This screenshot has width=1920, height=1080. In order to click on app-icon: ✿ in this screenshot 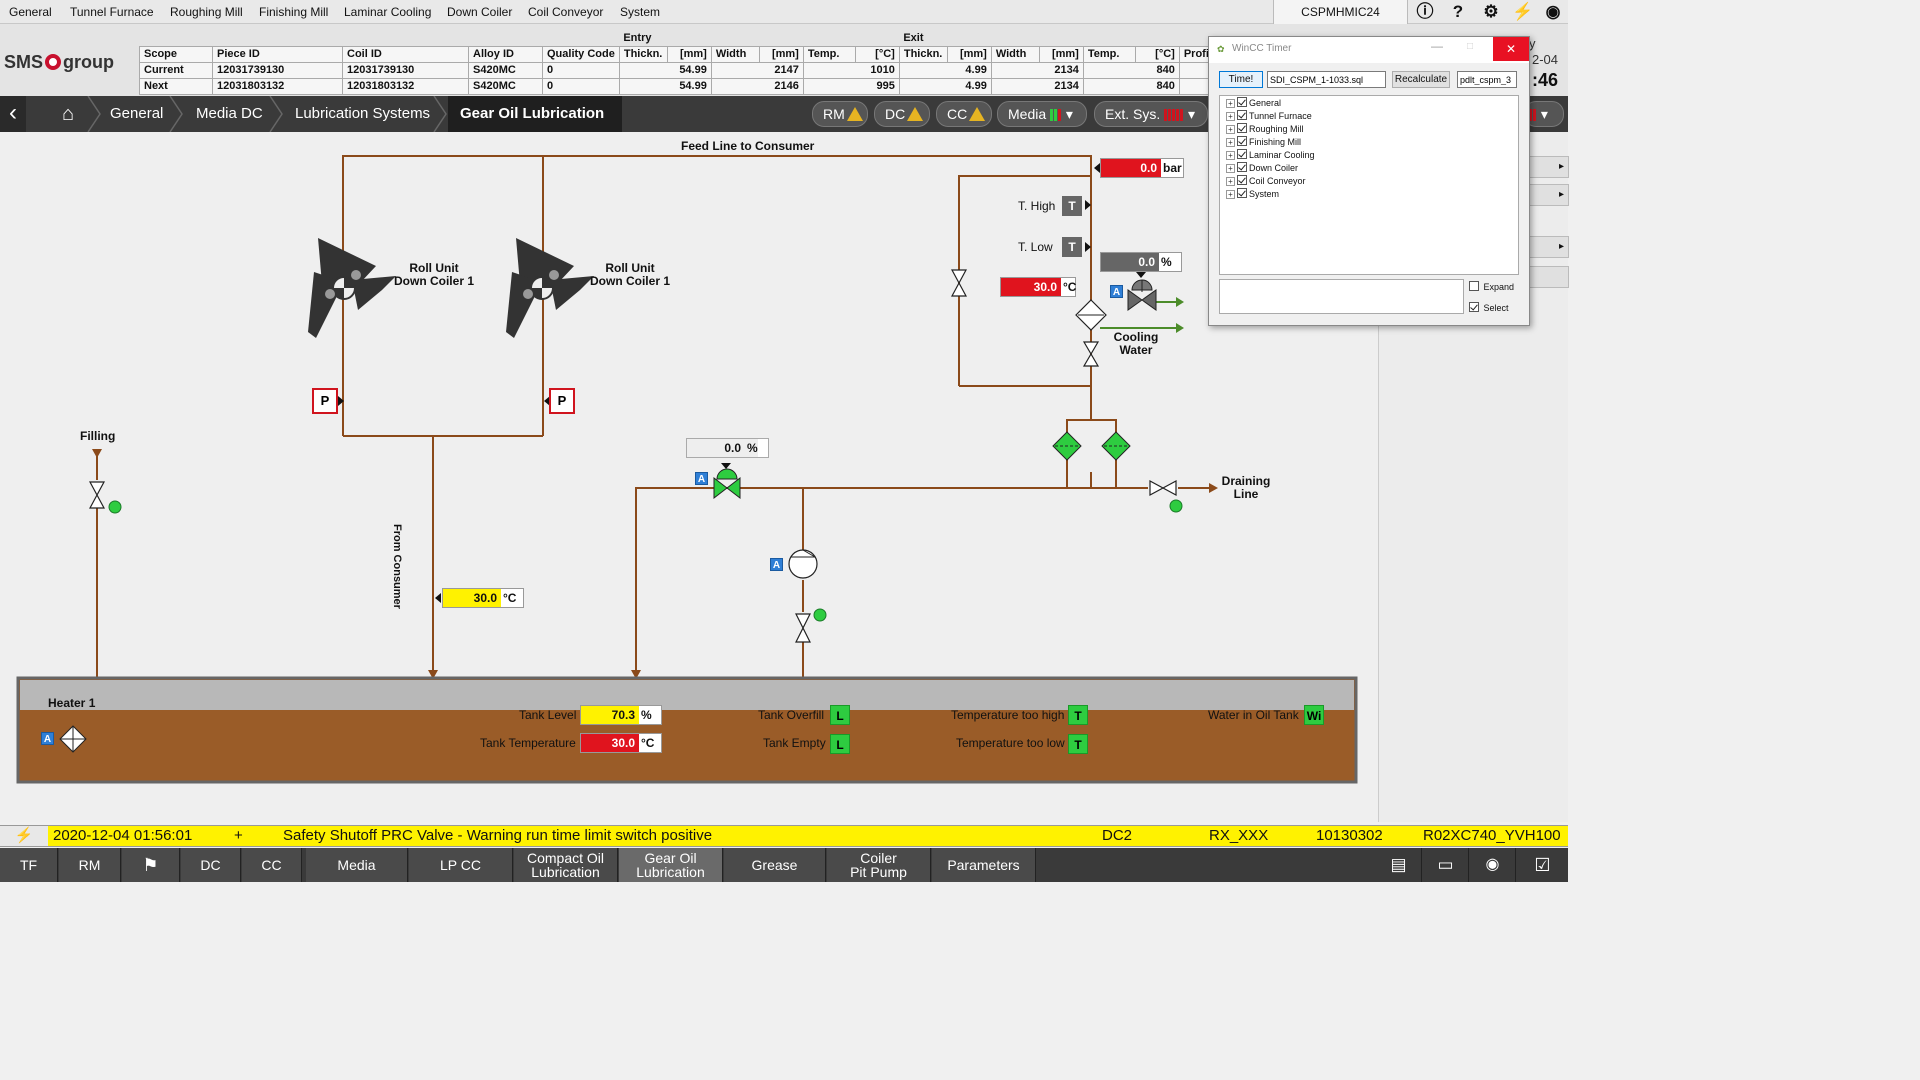, I will do `click(1221, 49)`.